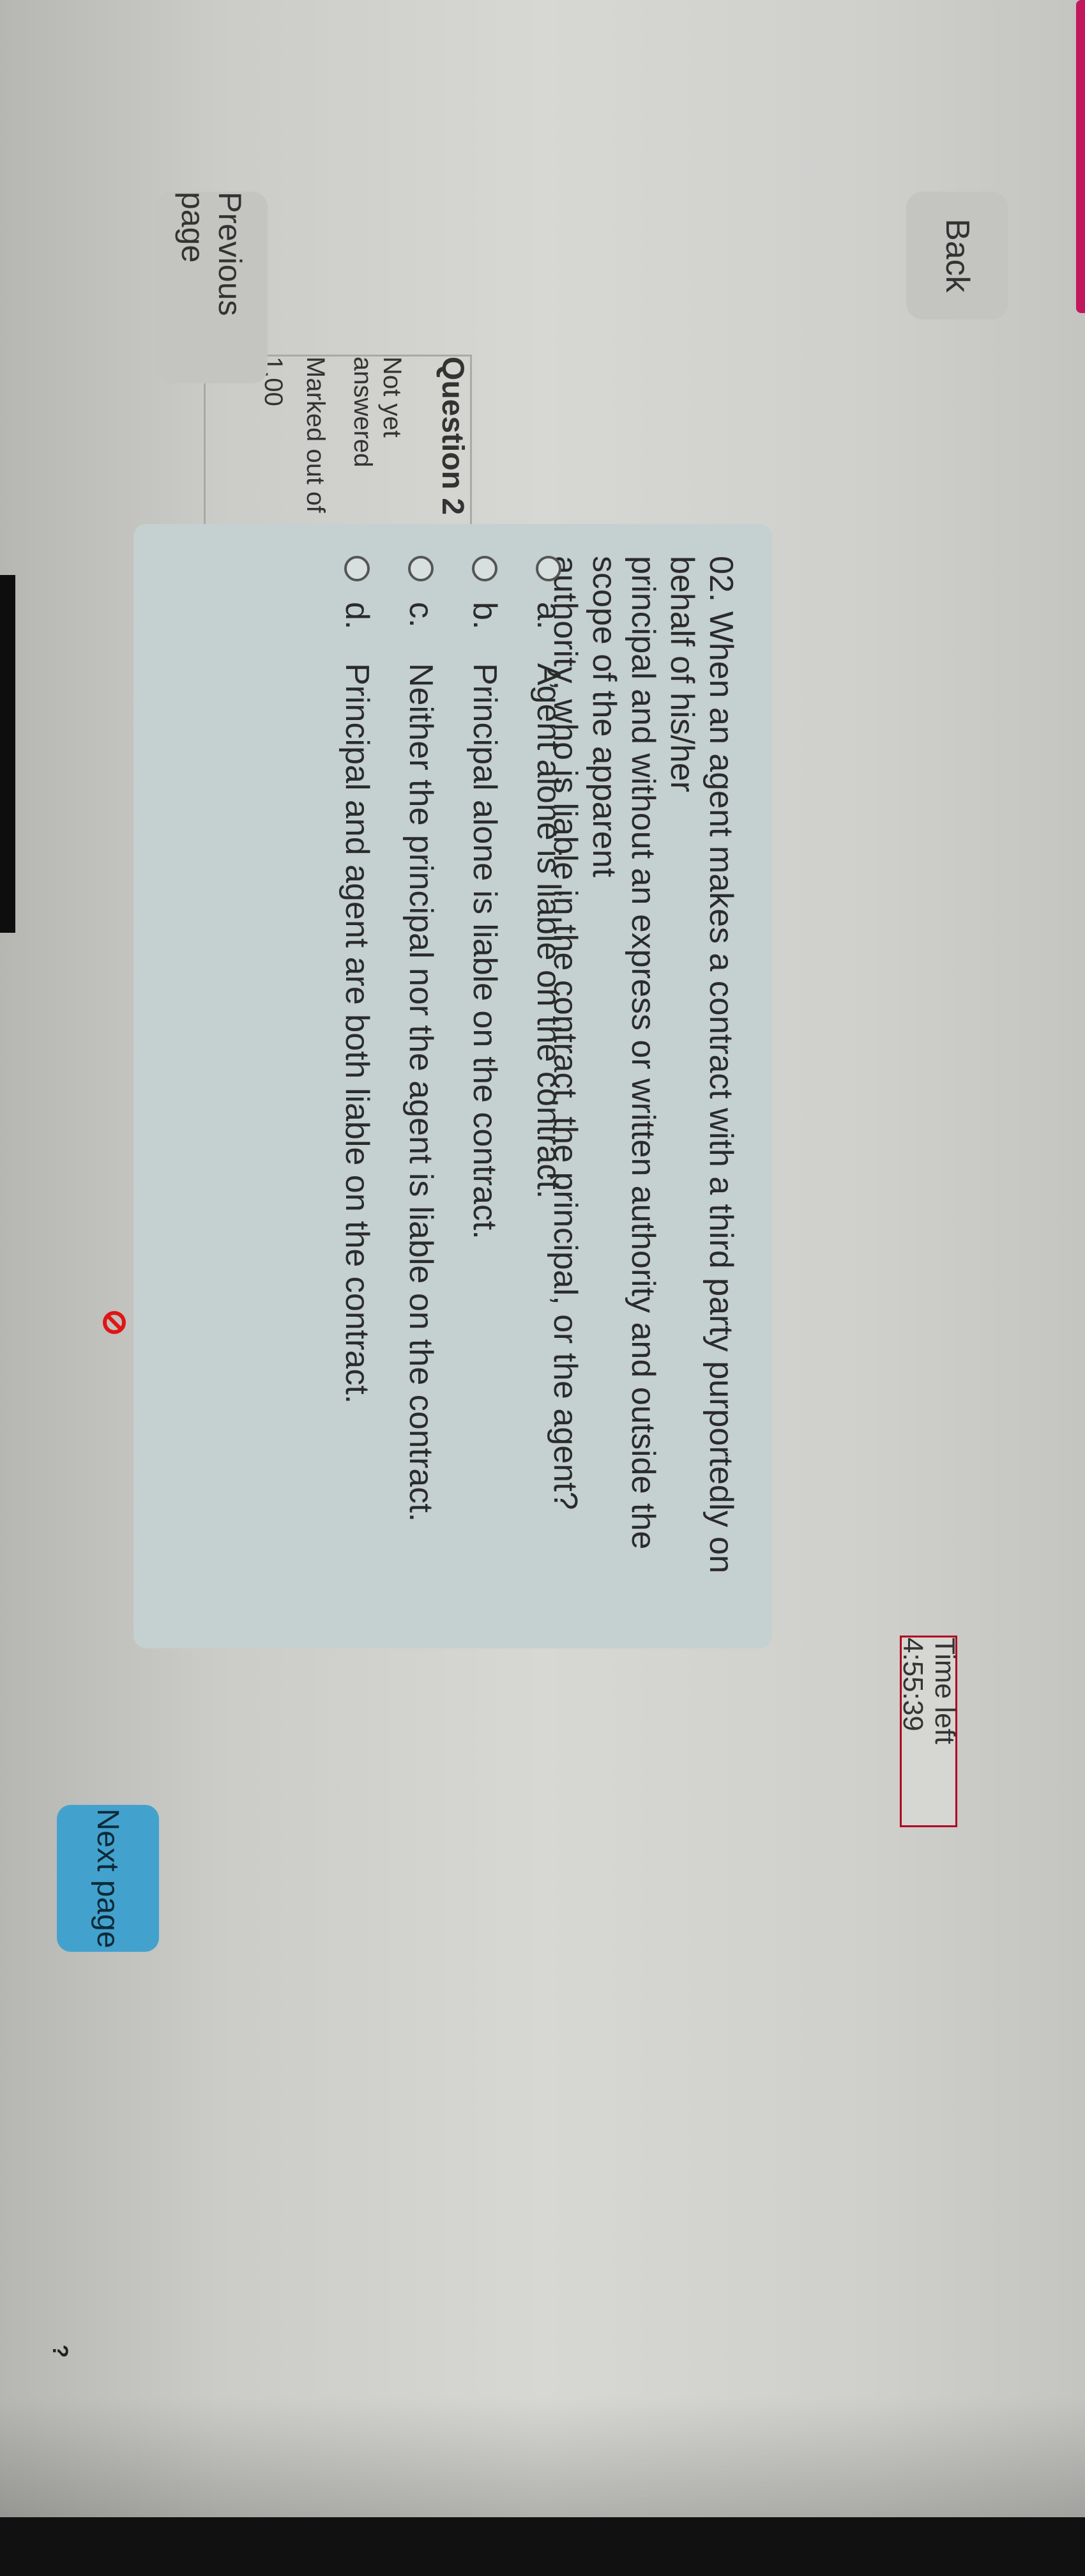  I want to click on option-letter: d., so click(357, 616).